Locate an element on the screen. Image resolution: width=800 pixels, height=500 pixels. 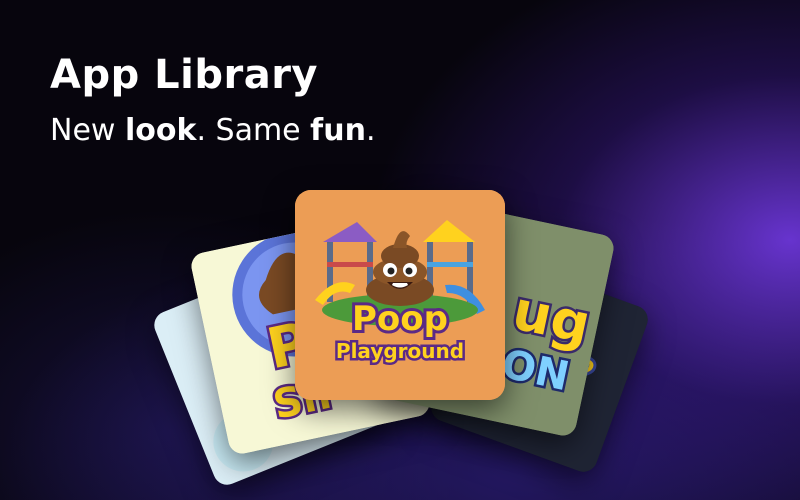
app-card-poop-playground: Poop Playground is located at coordinates (400, 295).